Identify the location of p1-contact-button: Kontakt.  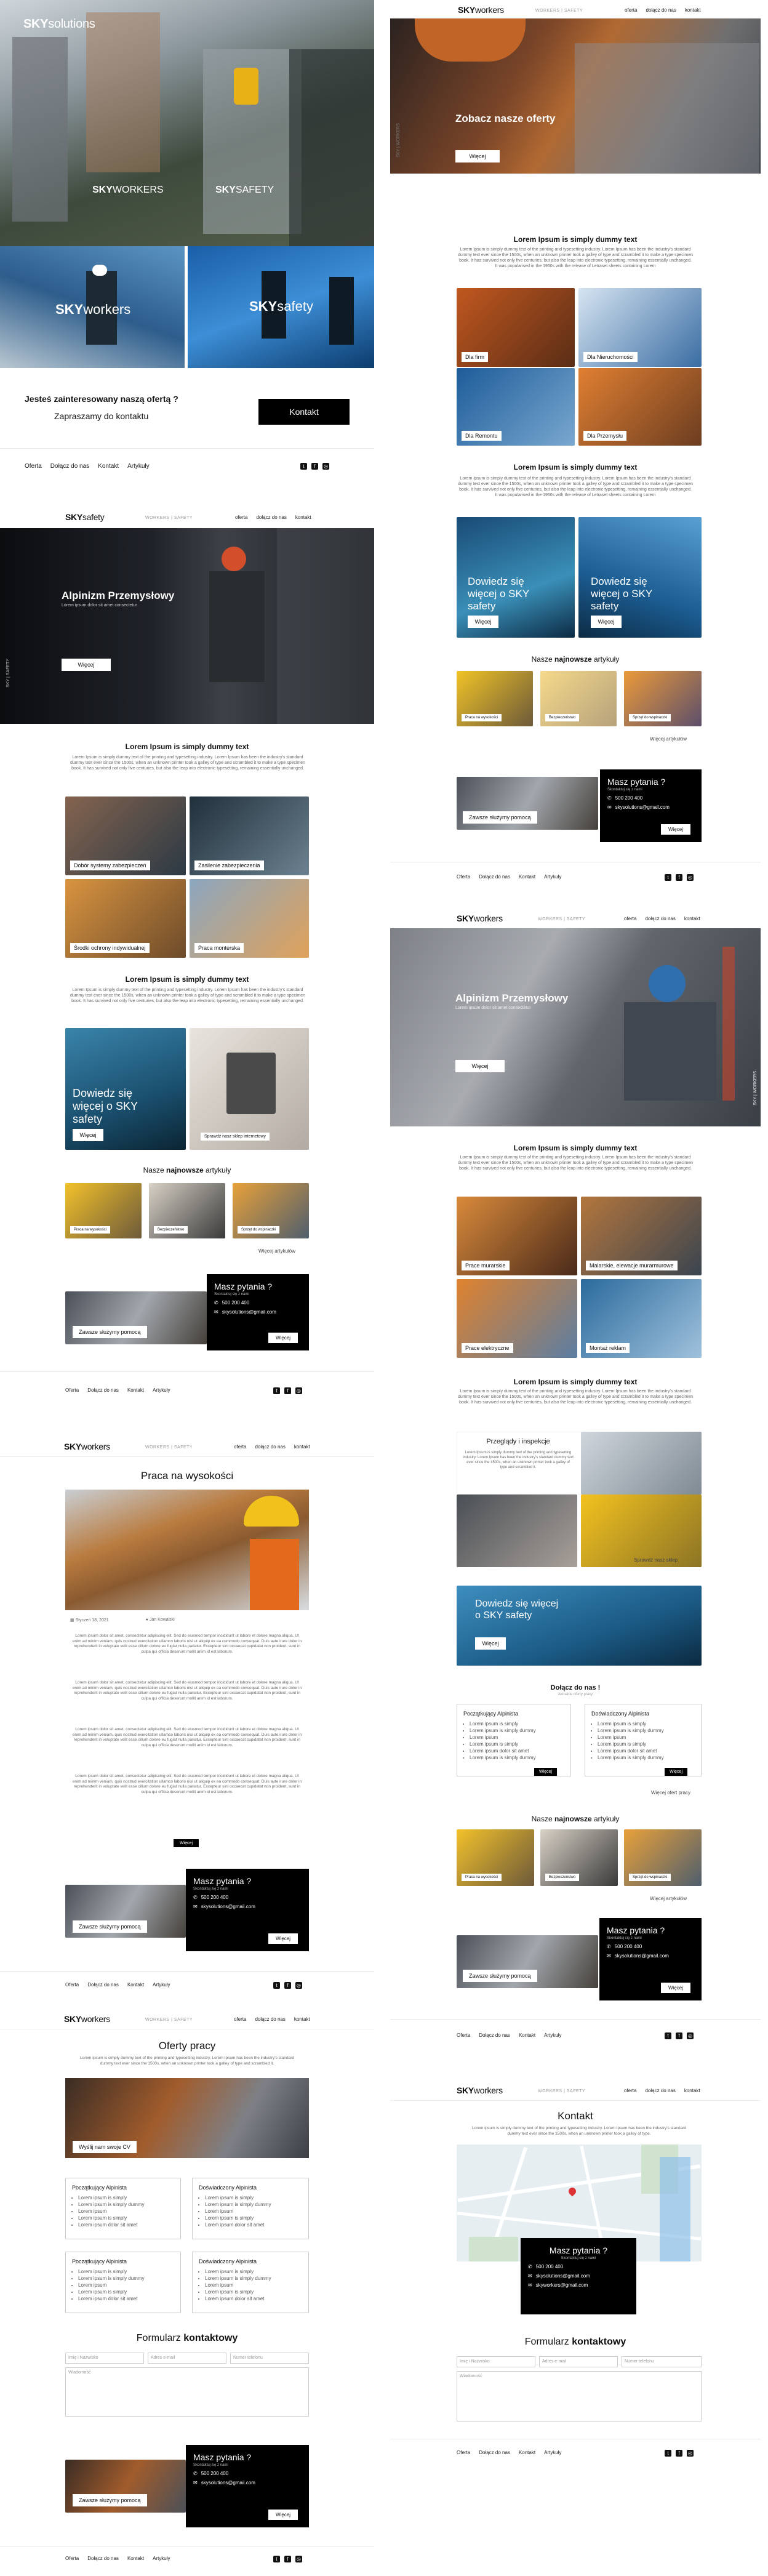
(304, 412).